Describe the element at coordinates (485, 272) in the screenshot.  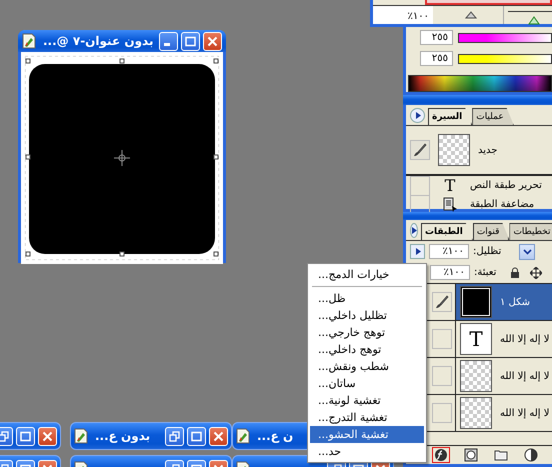
I see `fill-label: تعبئة:` at that location.